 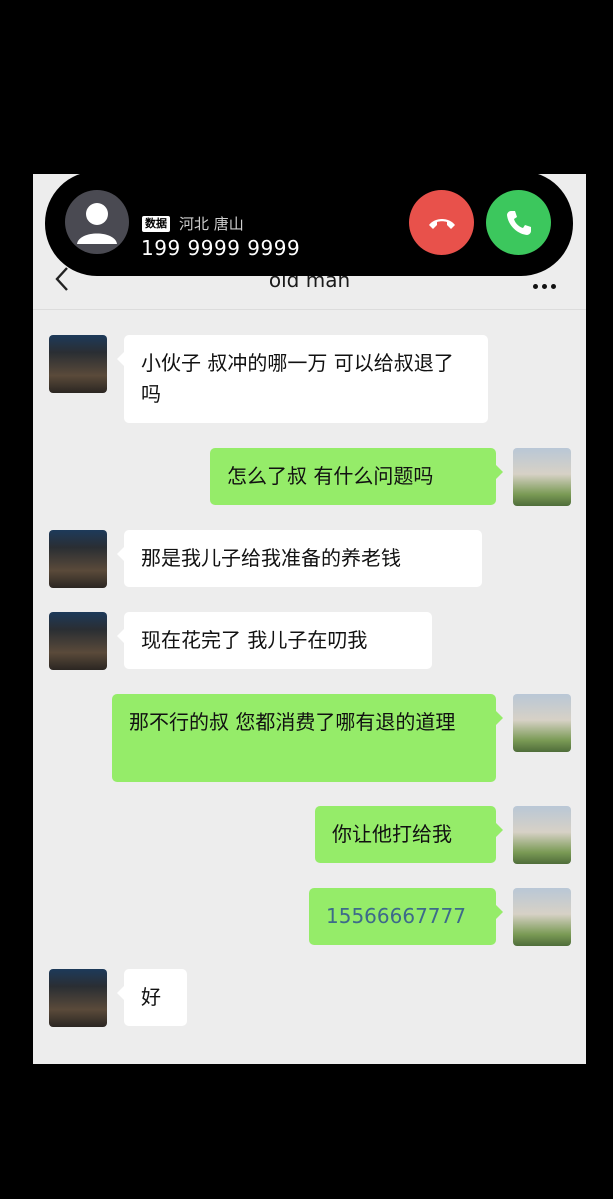 I want to click on message-bubble-incoming: 小伙子 叔冲的哪一万 可以给叔退了吗, so click(x=302, y=379).